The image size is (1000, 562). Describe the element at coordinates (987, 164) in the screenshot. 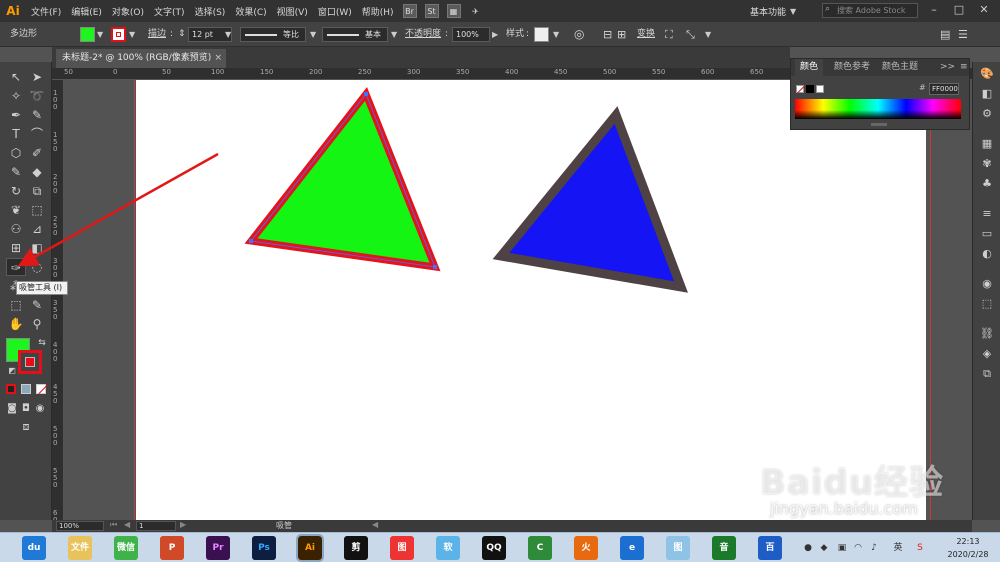

I see `brushes-icon: ✾` at that location.